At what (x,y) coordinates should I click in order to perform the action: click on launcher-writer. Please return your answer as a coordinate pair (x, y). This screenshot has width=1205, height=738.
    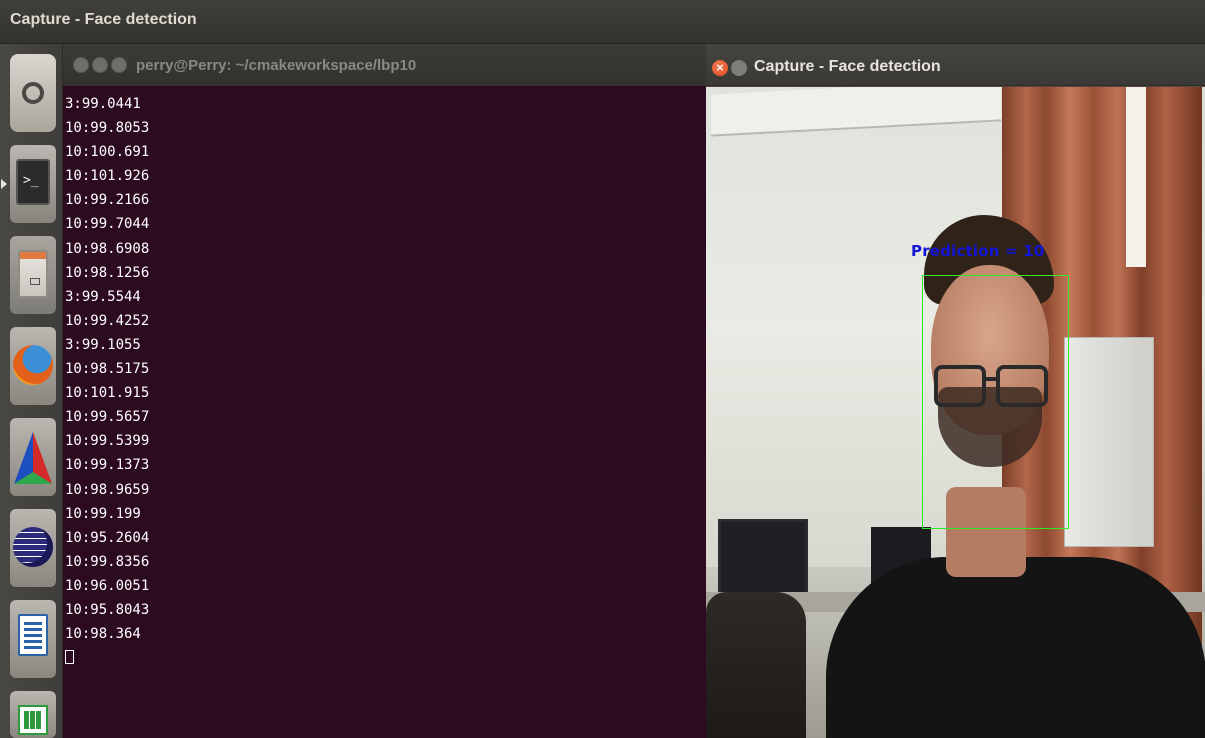
    Looking at the image, I should click on (33, 639).